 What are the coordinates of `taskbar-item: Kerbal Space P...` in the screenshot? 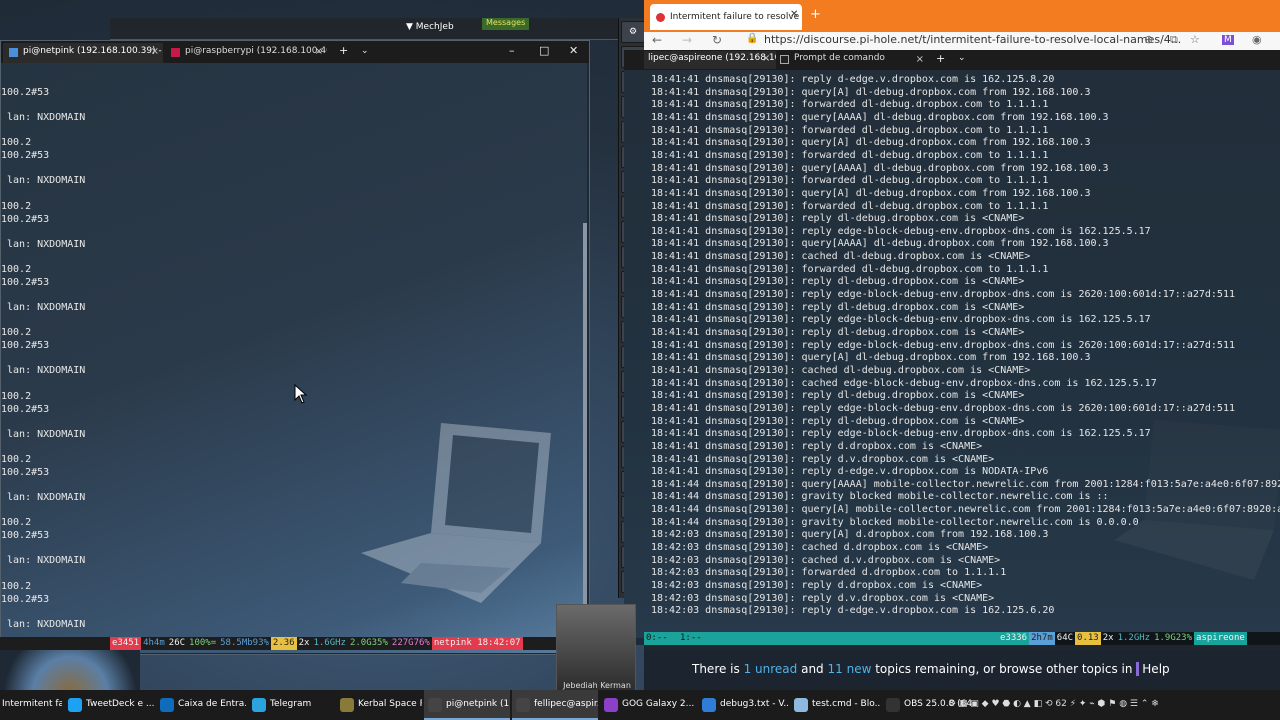 It's located at (379, 705).